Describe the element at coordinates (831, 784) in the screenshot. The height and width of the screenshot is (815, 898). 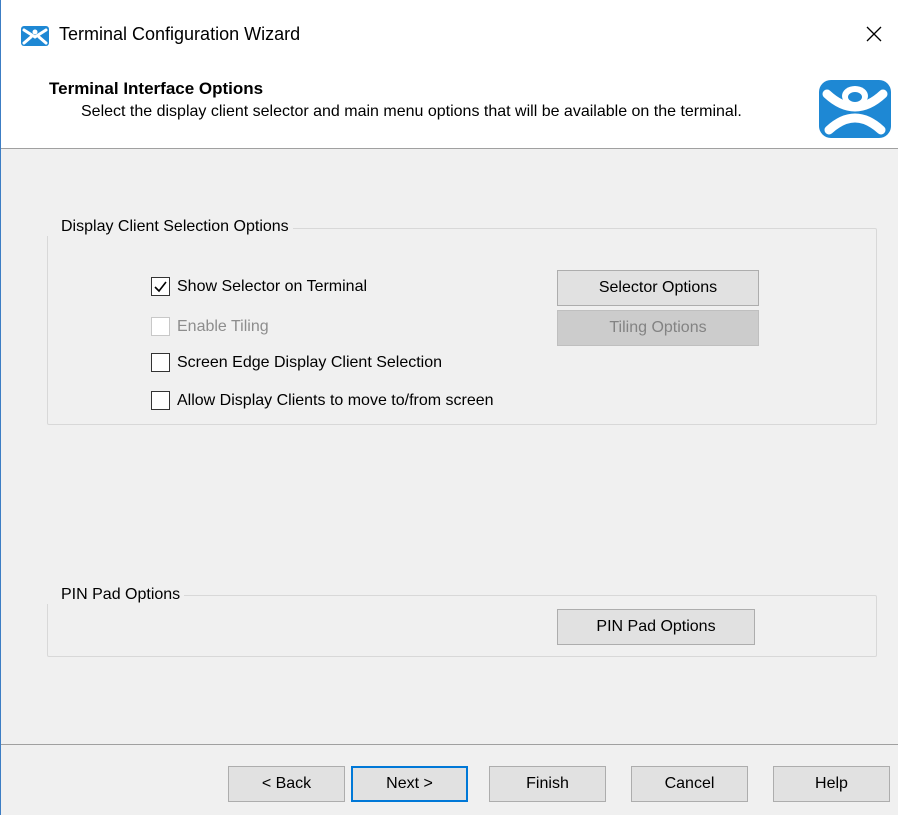
I see `help-button: Help` at that location.